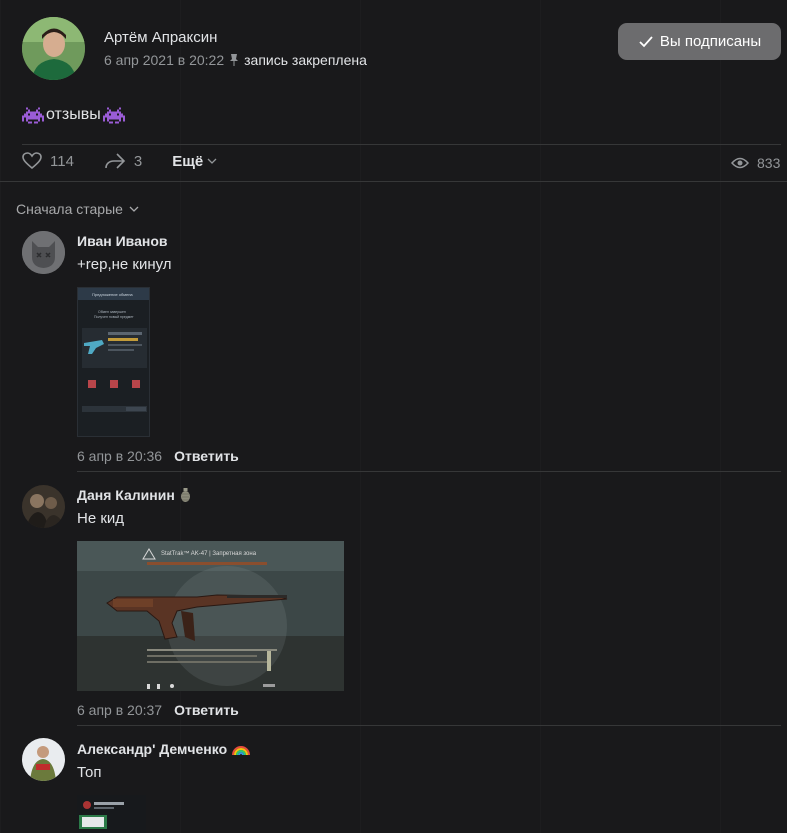 This screenshot has height=833, width=787. I want to click on comment-text: Топ, so click(89, 772).